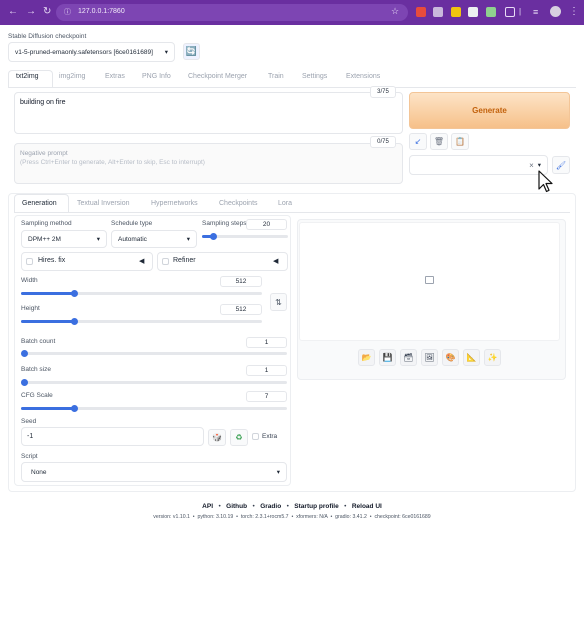  Describe the element at coordinates (255, 436) in the screenshot. I see `extra-seed-checkbox` at that location.